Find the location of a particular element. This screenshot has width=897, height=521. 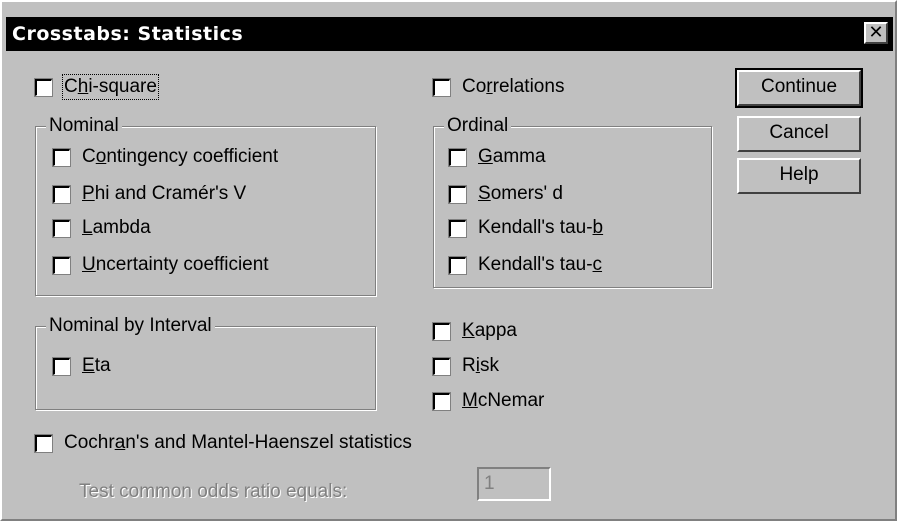

kendalls-tau-b-checkbox: Kendall's tau-b is located at coordinates (526, 228).